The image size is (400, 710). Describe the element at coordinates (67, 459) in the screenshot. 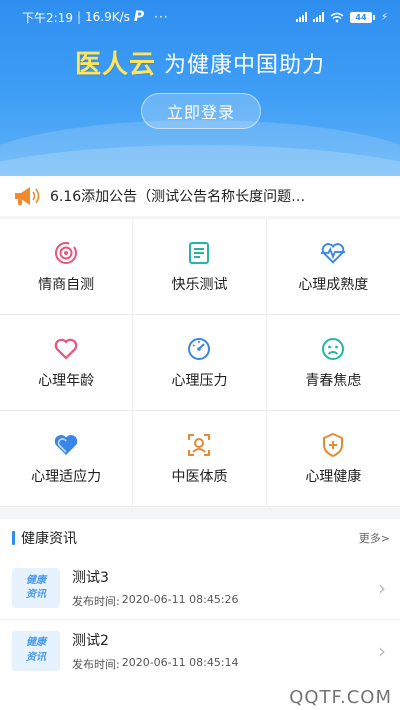

I see `grid-item-adaptability: 心理适应力` at that location.